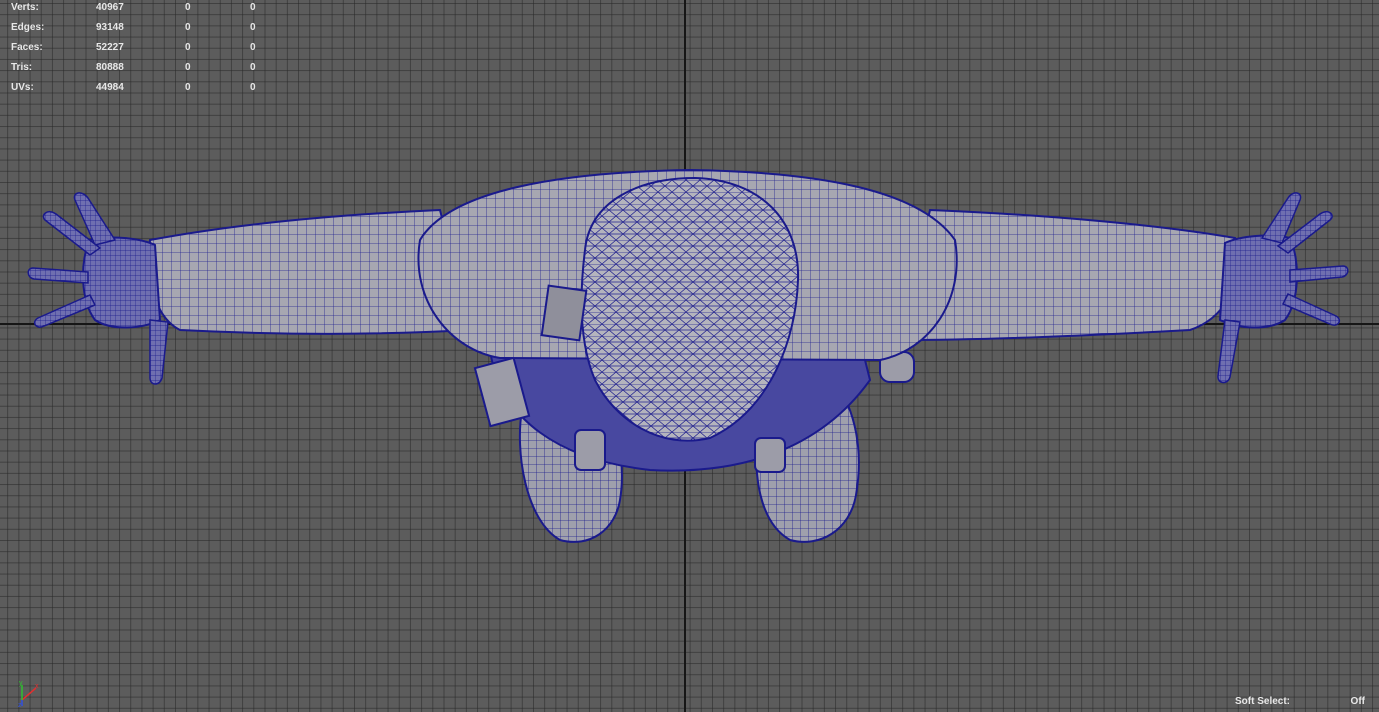 This screenshot has width=1379, height=712. Describe the element at coordinates (27, 47) in the screenshot. I see `hud-label: Faces:` at that location.